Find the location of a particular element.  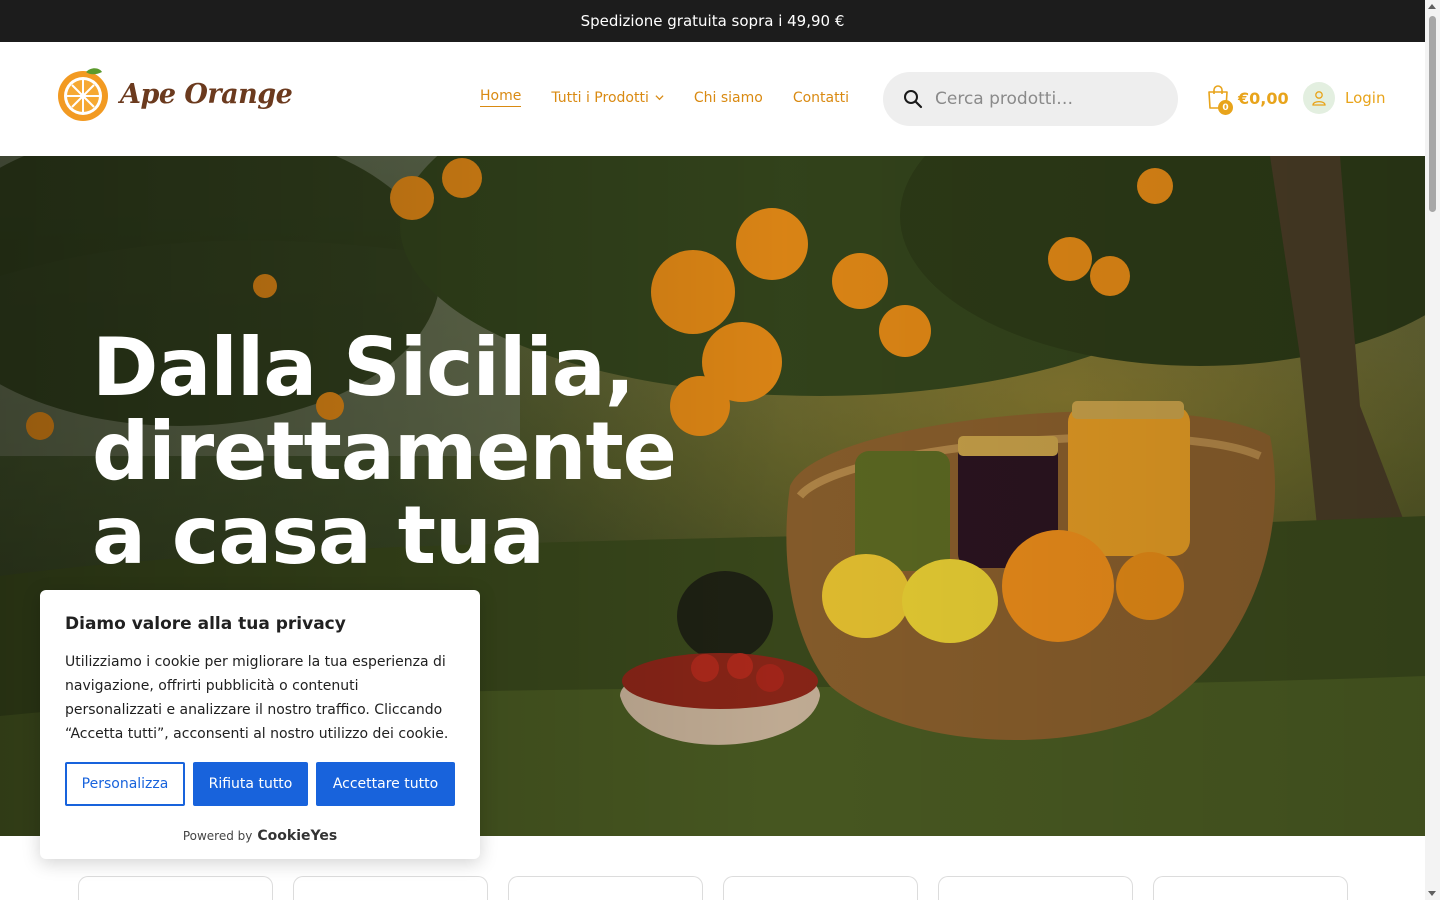

cart-icon-wrapper: 0 is located at coordinates (1219, 99).